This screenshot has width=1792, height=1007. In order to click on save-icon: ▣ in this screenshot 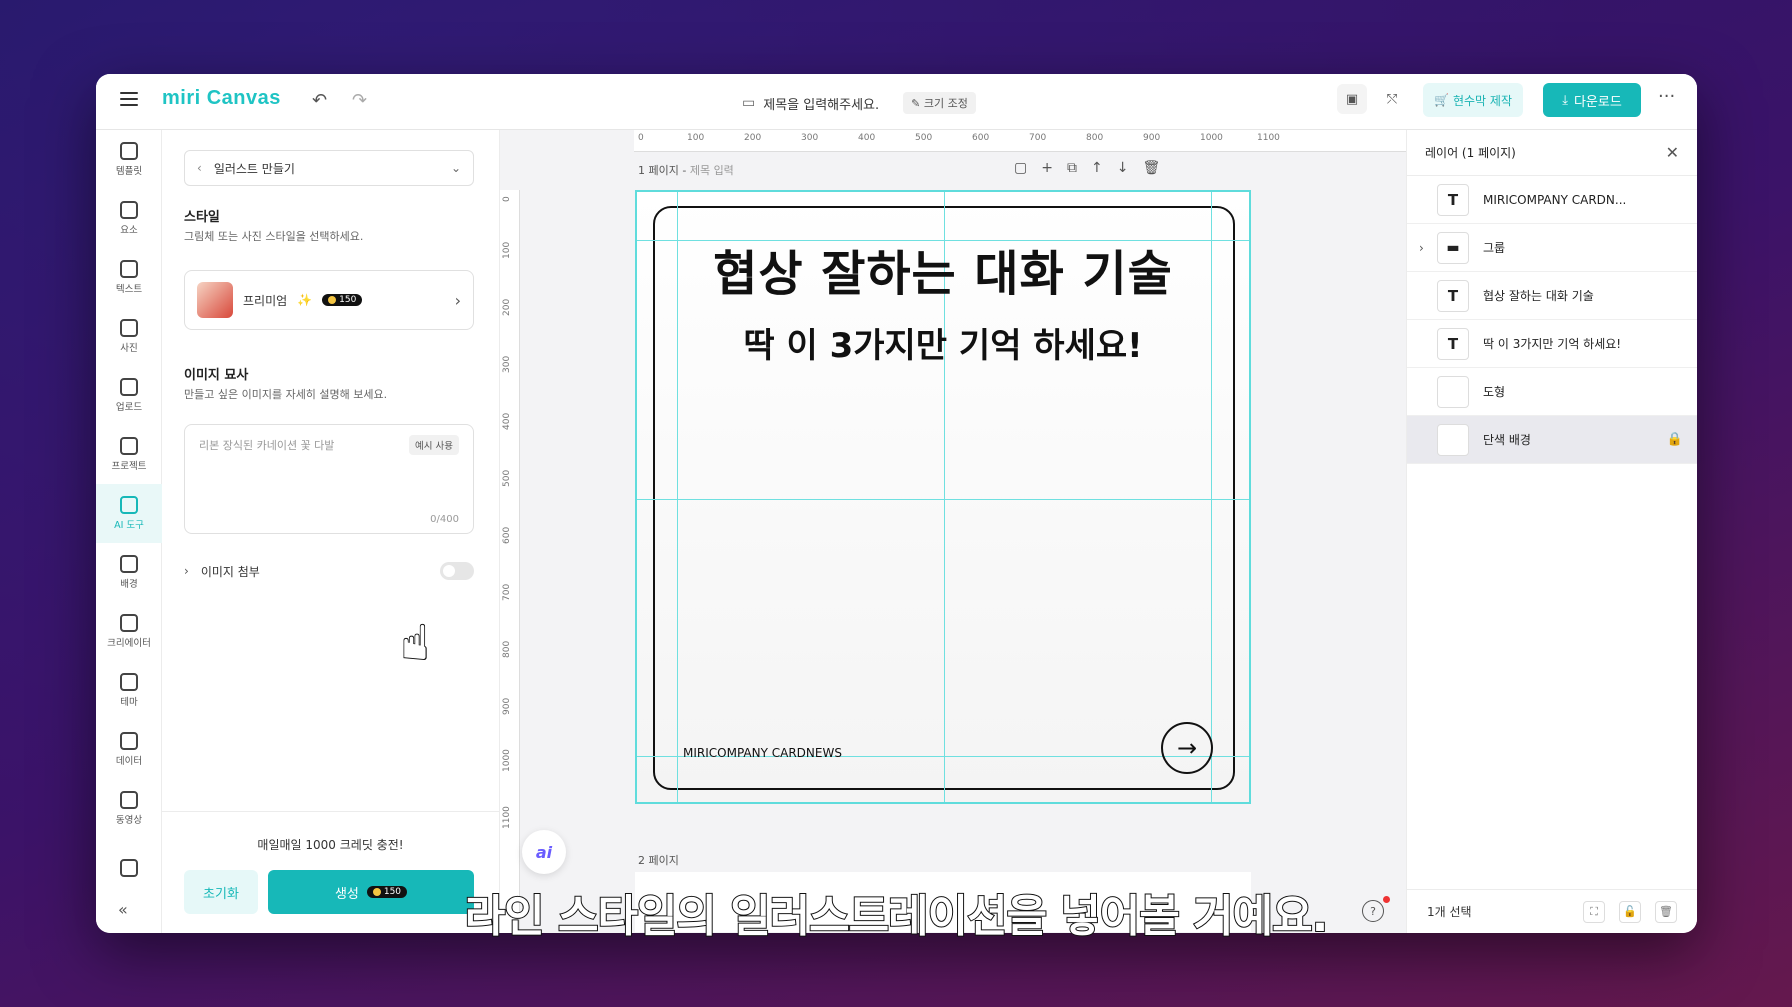, I will do `click(1352, 99)`.